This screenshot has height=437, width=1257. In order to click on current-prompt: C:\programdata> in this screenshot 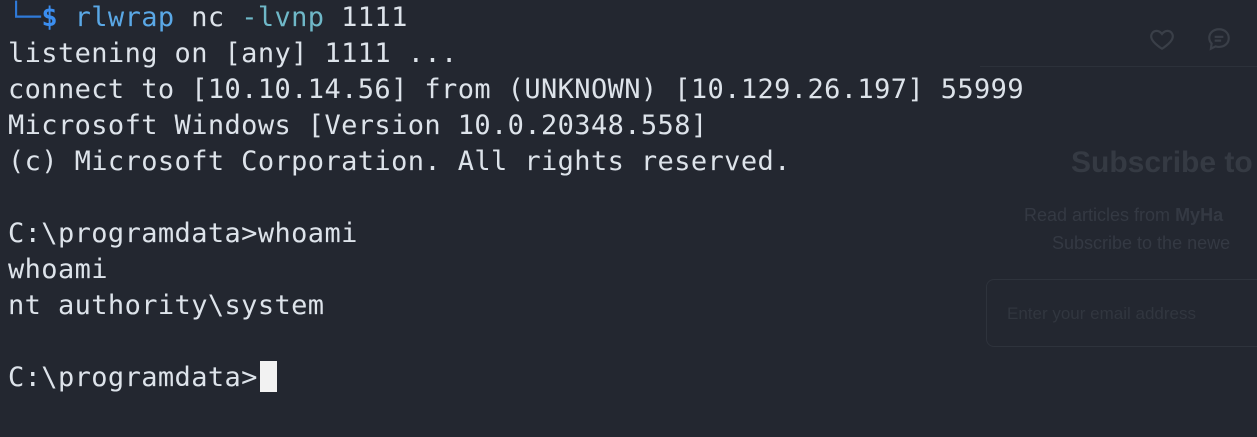, I will do `click(133, 377)`.